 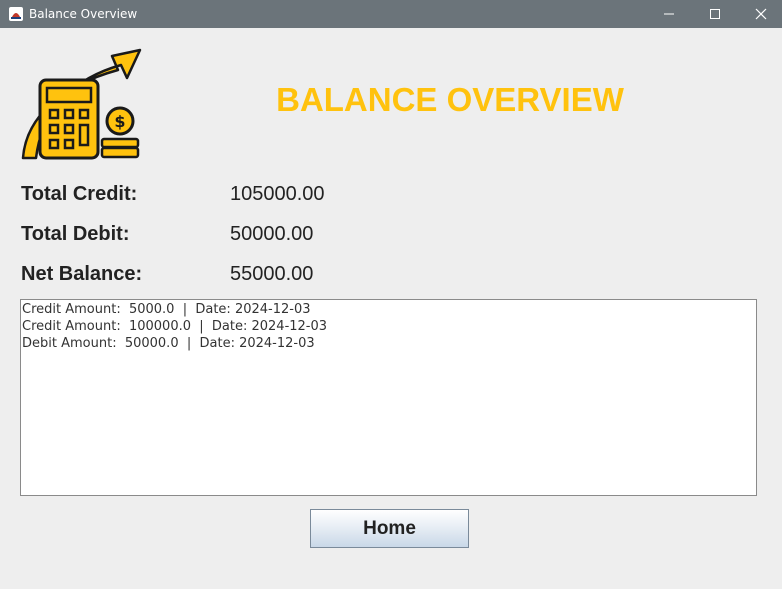 What do you see at coordinates (82, 274) in the screenshot?
I see `net-balance-label: Net Balance:` at bounding box center [82, 274].